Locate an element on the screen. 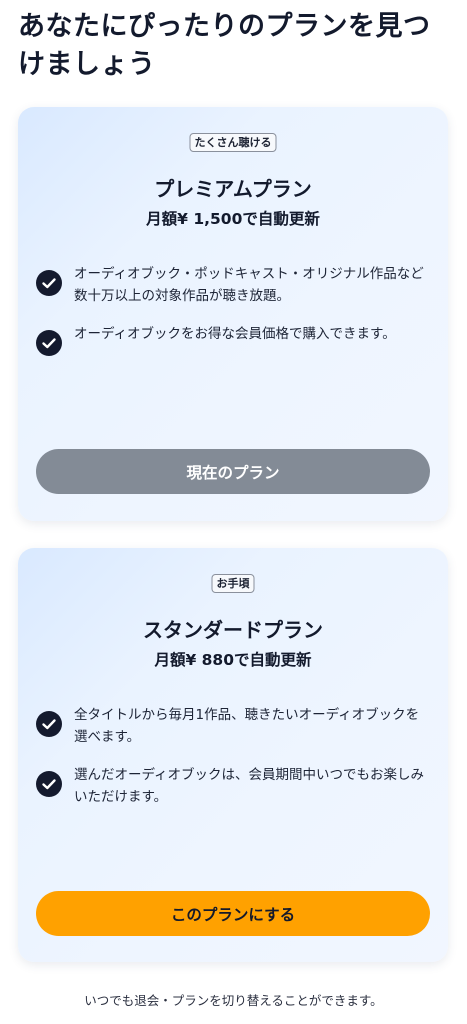  choose-plan-button: このプランにする is located at coordinates (233, 913).